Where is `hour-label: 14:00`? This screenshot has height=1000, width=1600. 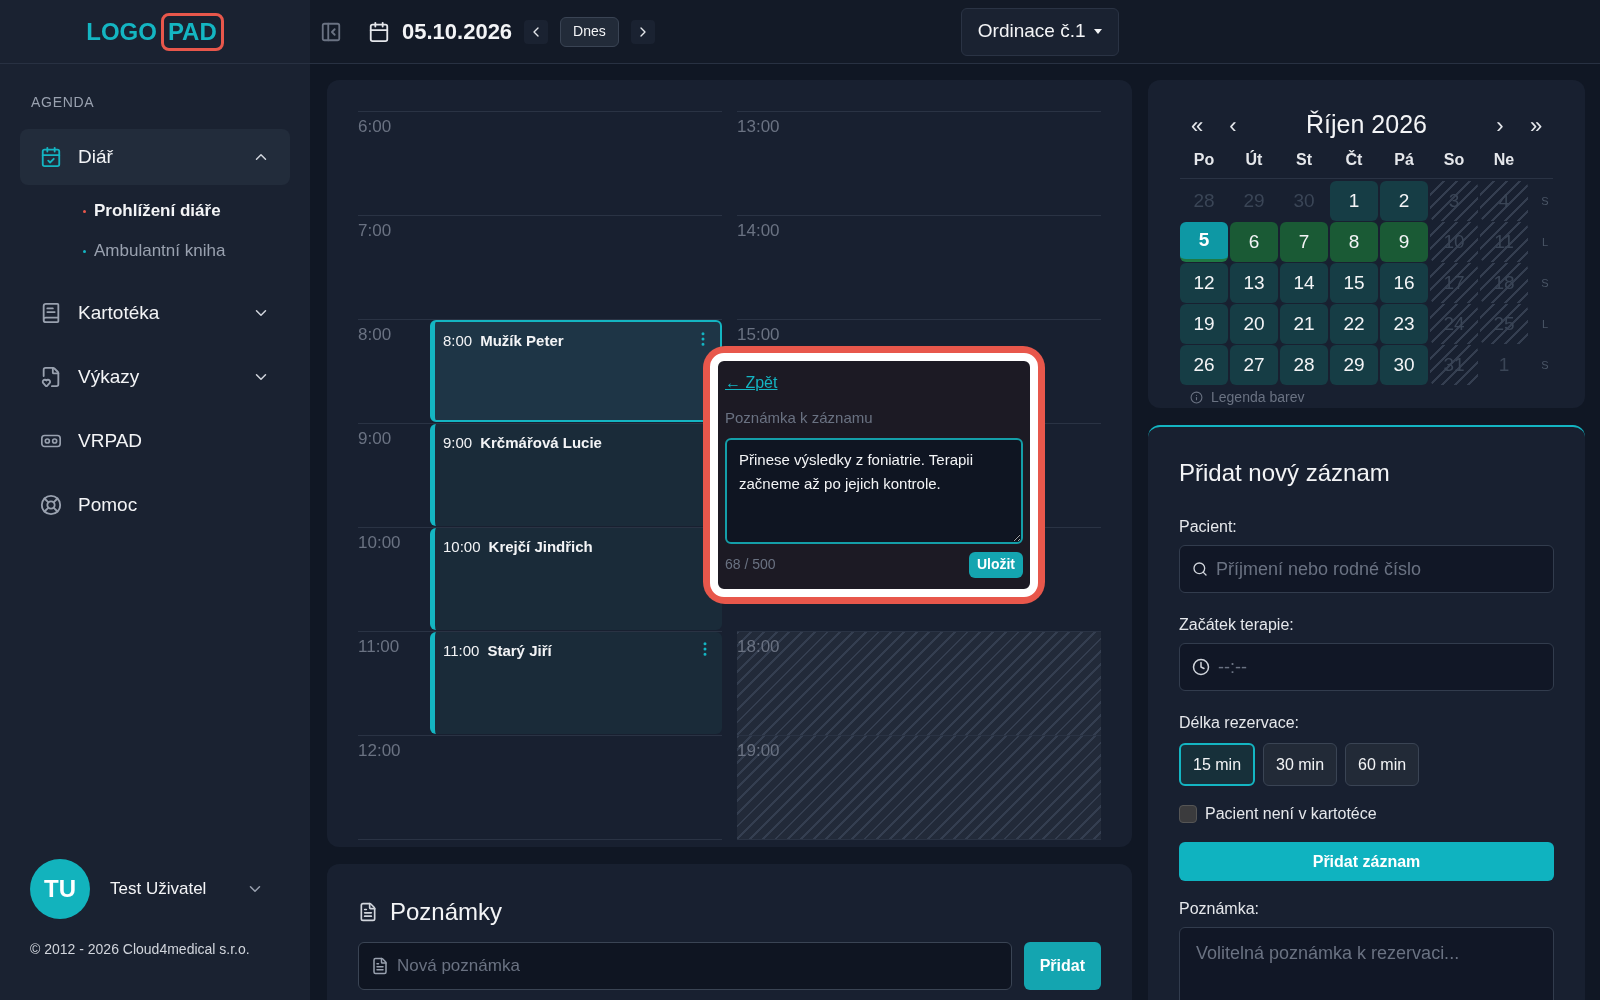
hour-label: 14:00 is located at coordinates (758, 230).